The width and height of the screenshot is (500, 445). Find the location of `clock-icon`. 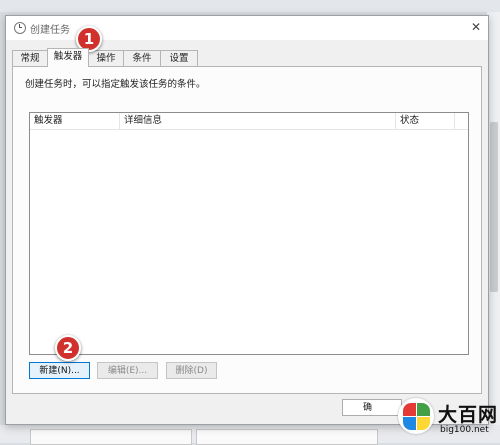

clock-icon is located at coordinates (20, 28).